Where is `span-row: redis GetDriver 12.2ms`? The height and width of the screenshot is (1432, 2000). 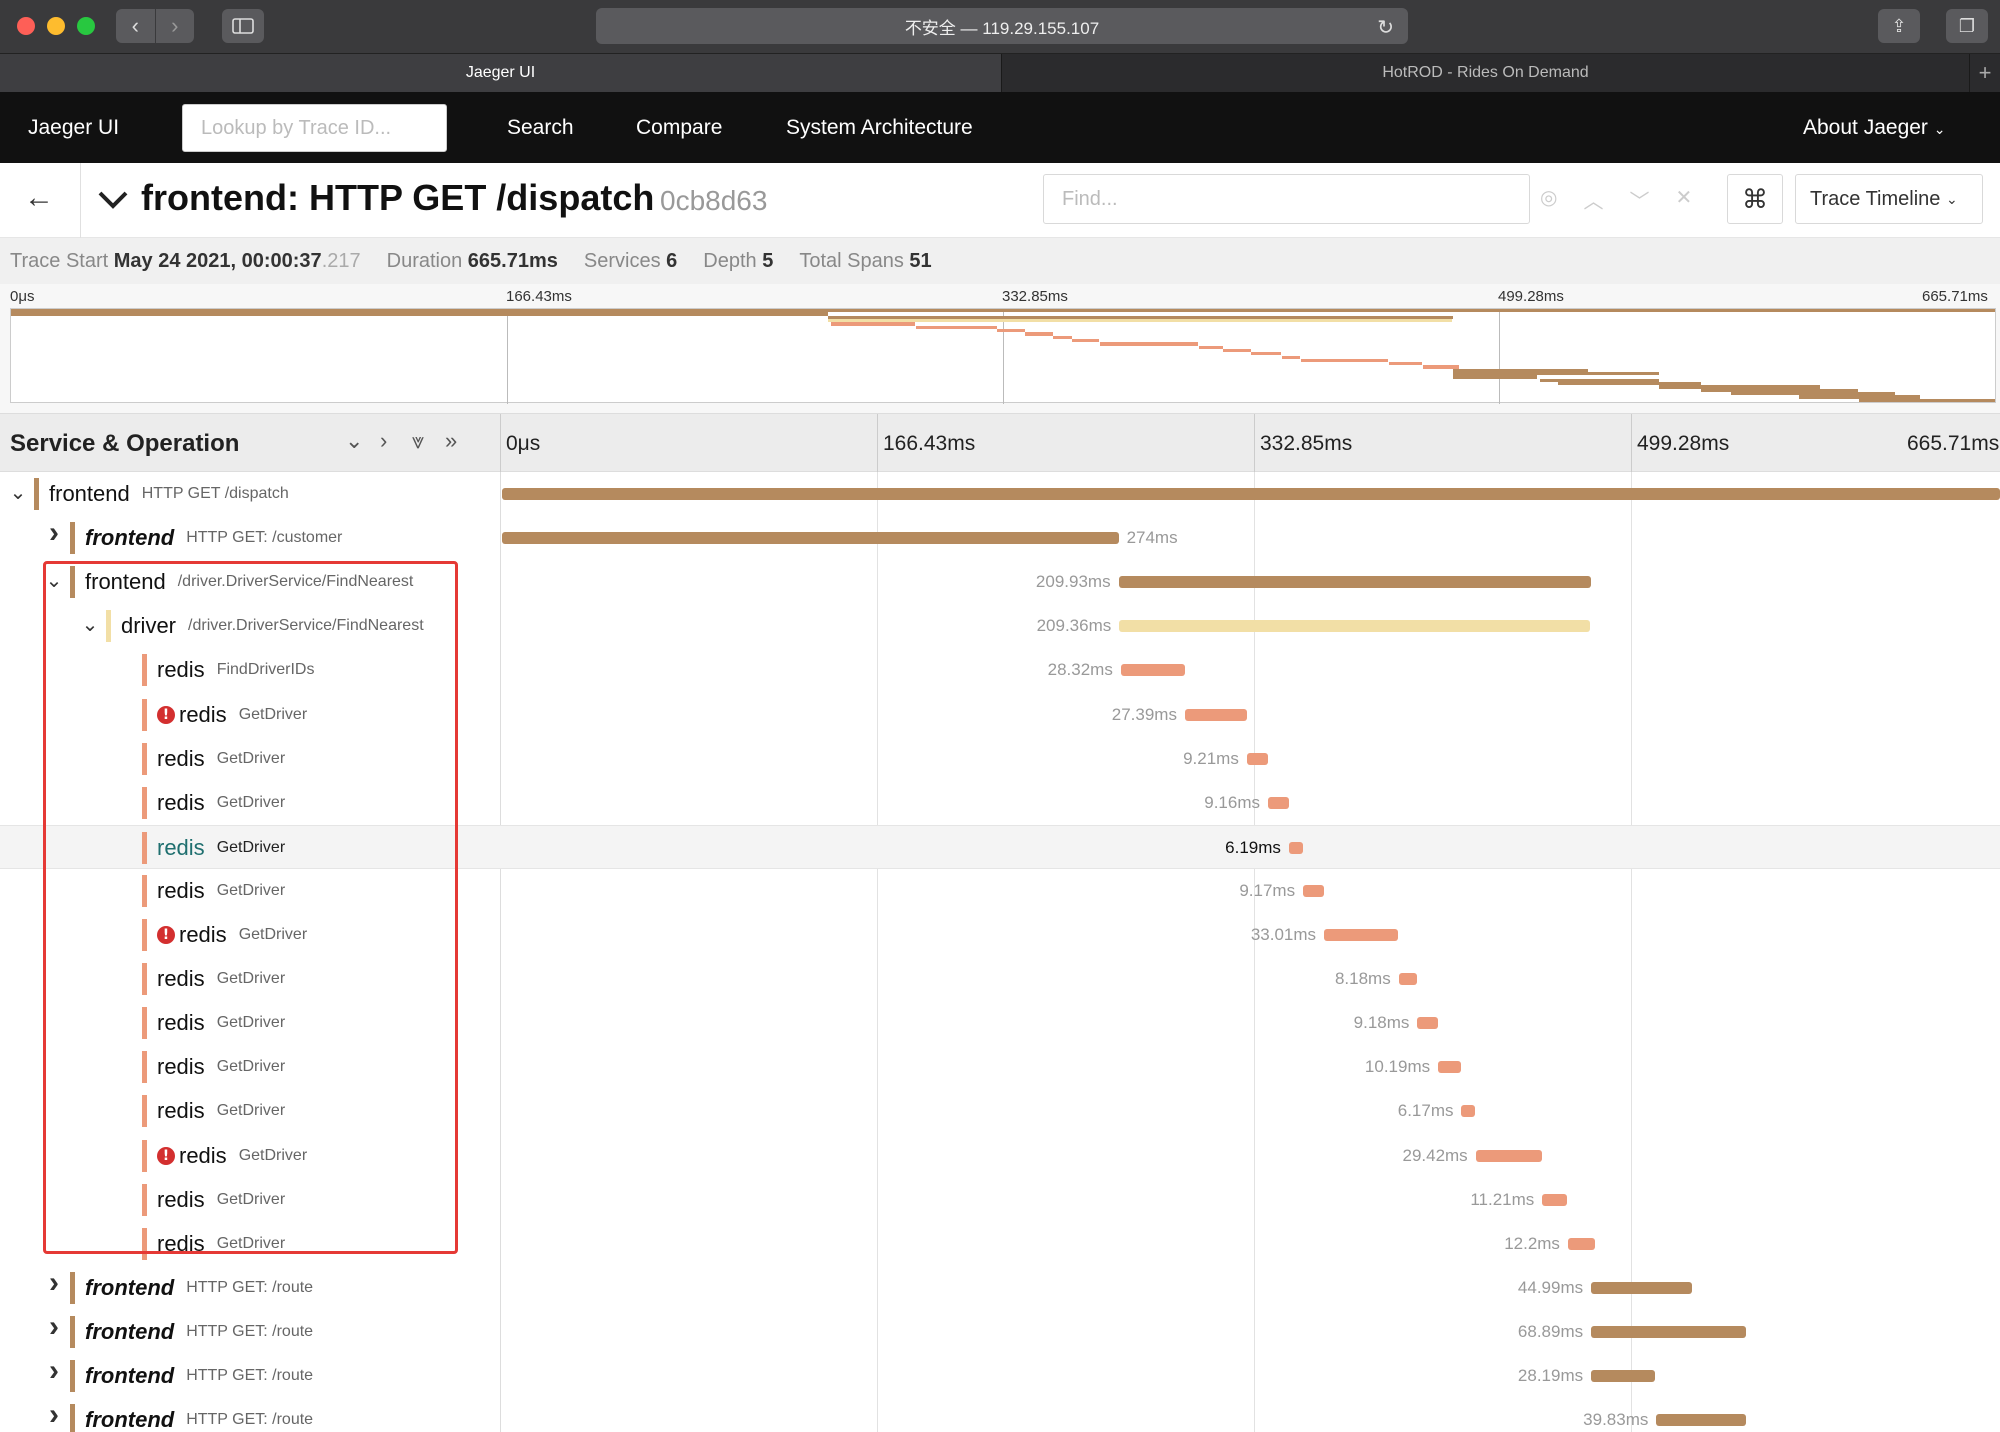
span-row: redis GetDriver 12.2ms is located at coordinates (1000, 1244).